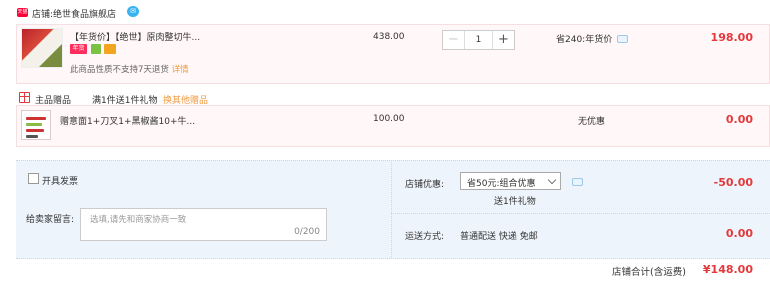  I want to click on increase-button: +, so click(503, 40).